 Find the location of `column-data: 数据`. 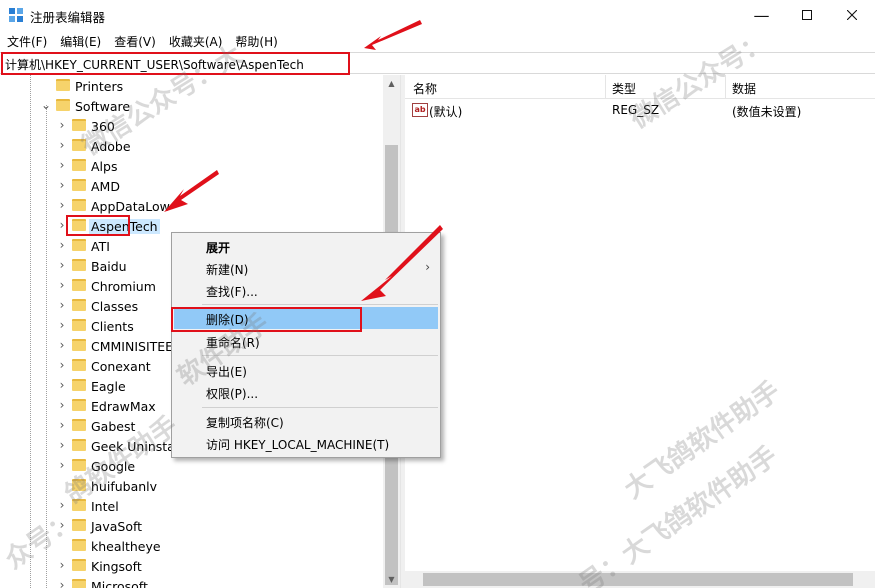

column-data: 数据 is located at coordinates (744, 88).